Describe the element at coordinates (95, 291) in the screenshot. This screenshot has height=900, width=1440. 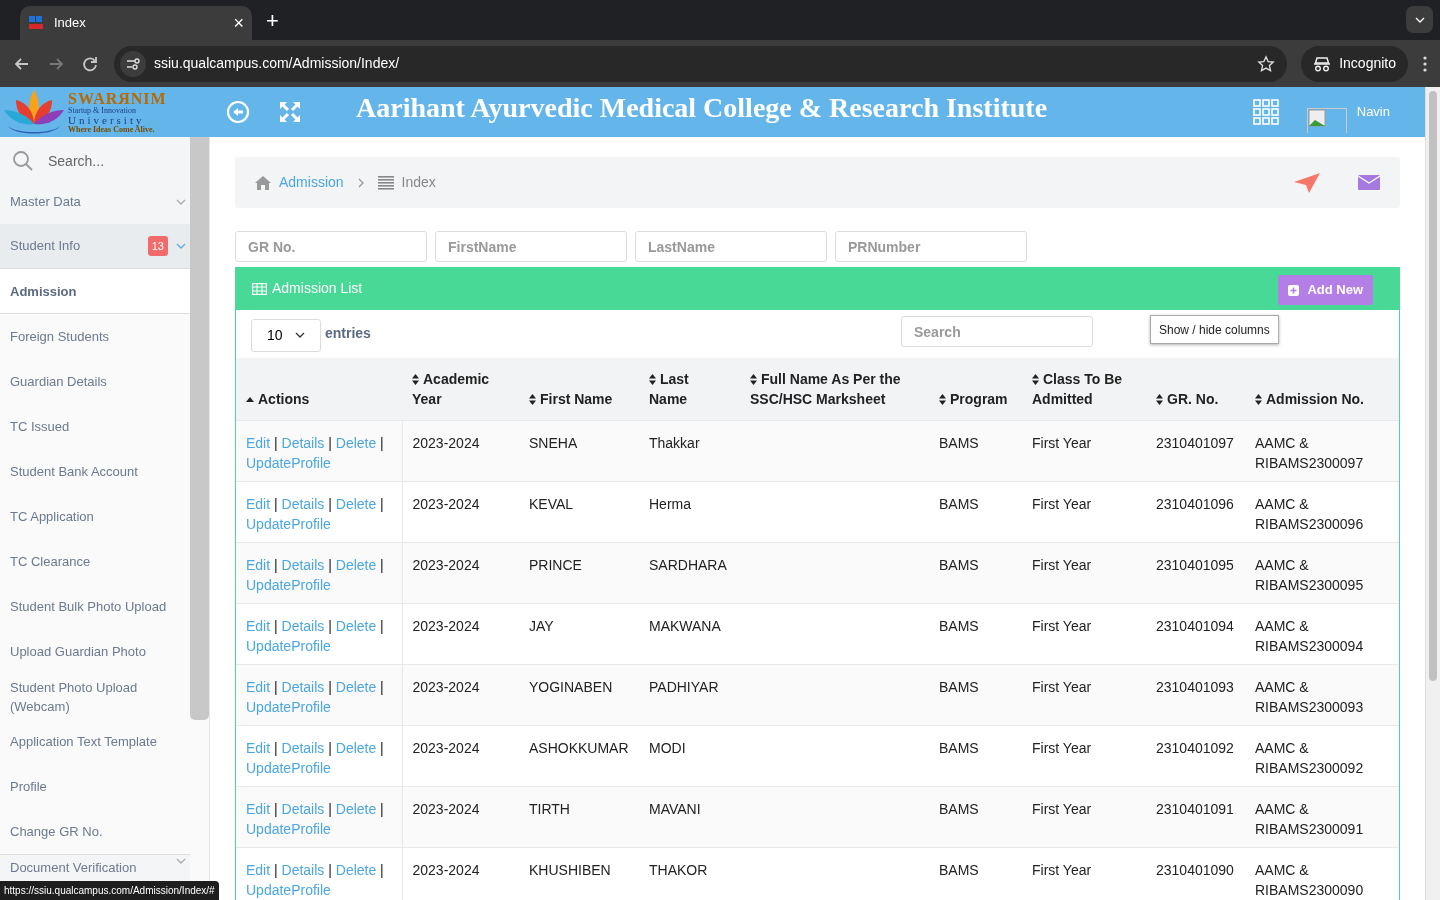
I see `sidebar-item: Admission` at that location.